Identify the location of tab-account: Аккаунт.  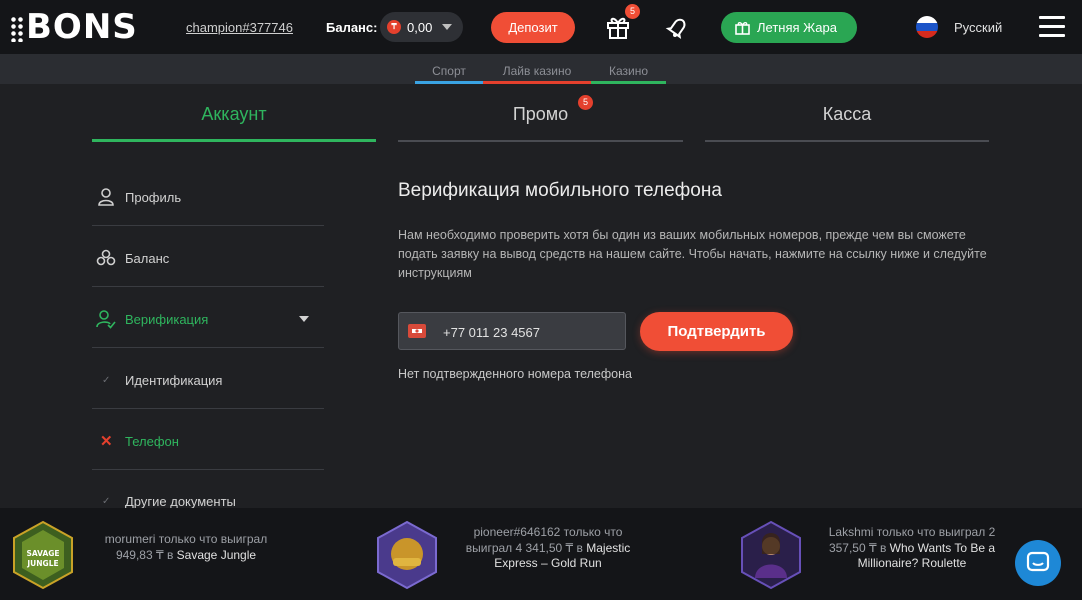
(234, 114).